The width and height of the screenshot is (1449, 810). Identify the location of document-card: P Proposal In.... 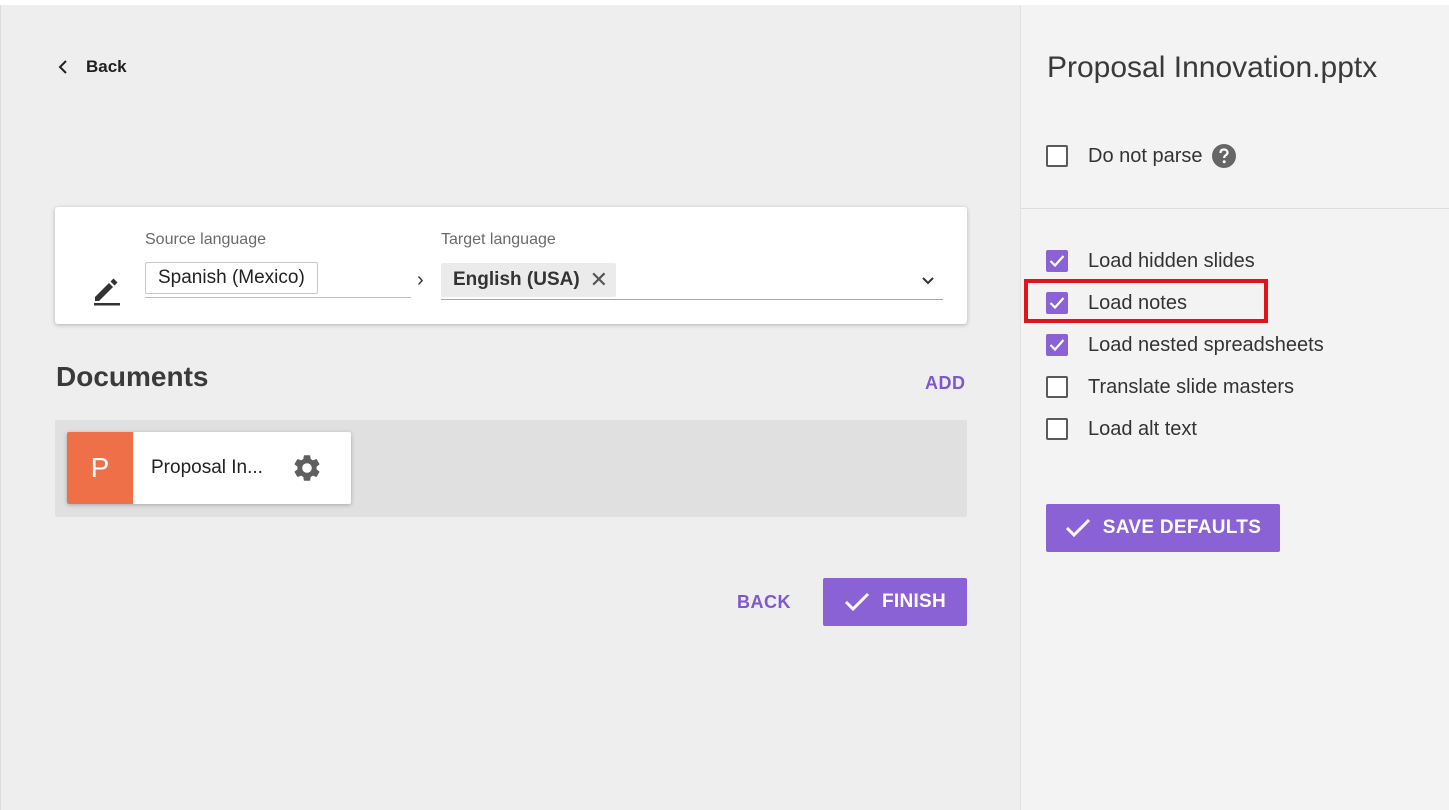
(209, 468).